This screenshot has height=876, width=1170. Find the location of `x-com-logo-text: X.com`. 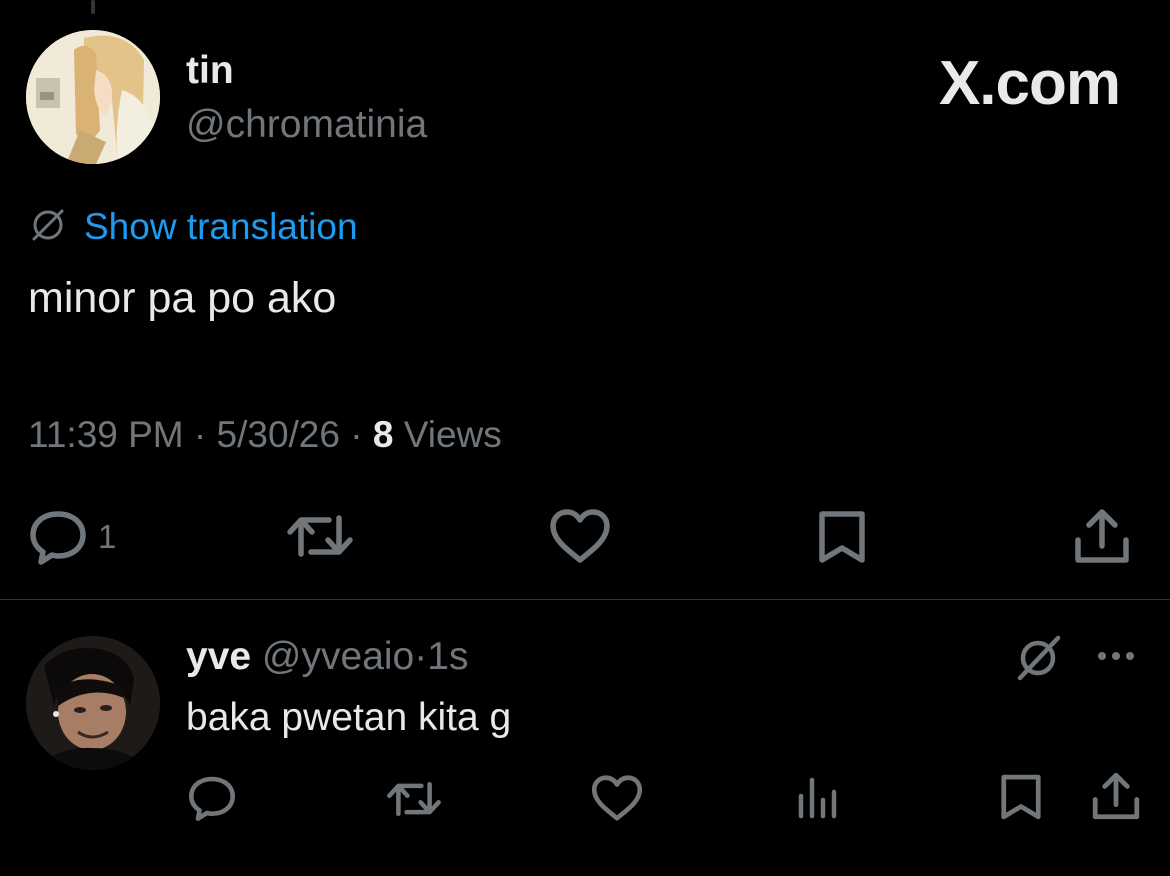

x-com-logo-text: X.com is located at coordinates (1029, 83).